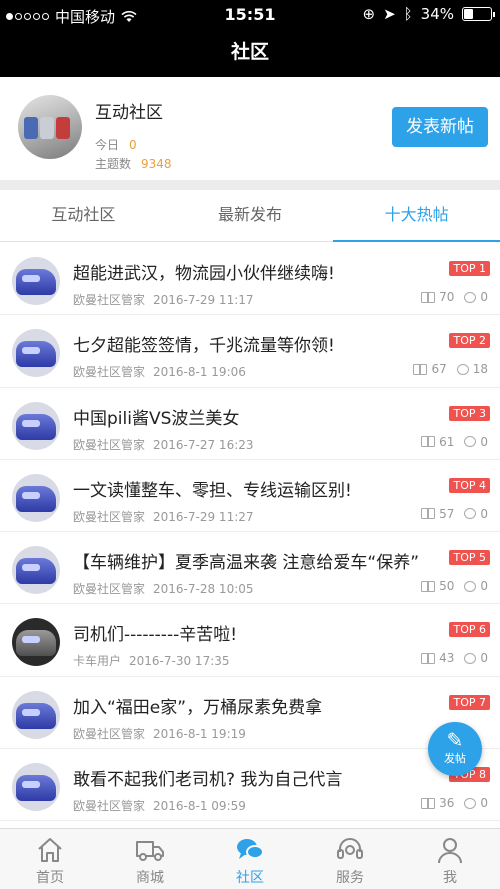  What do you see at coordinates (203, 444) in the screenshot?
I see `post-date: 2016-7-27 16:23` at bounding box center [203, 444].